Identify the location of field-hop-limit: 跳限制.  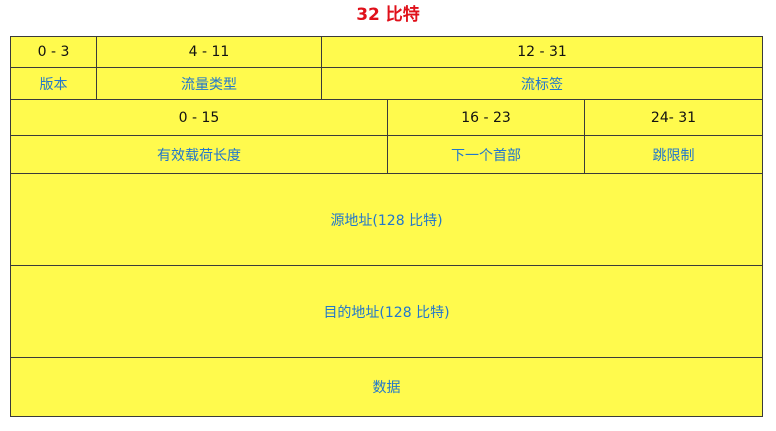
(673, 155).